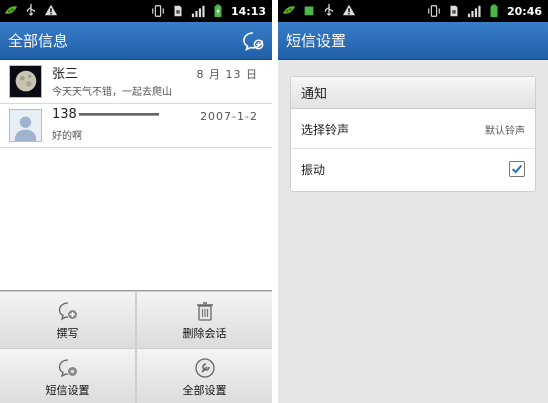 This screenshot has height=403, width=548. I want to click on status-bar: 14:13, so click(136, 11).